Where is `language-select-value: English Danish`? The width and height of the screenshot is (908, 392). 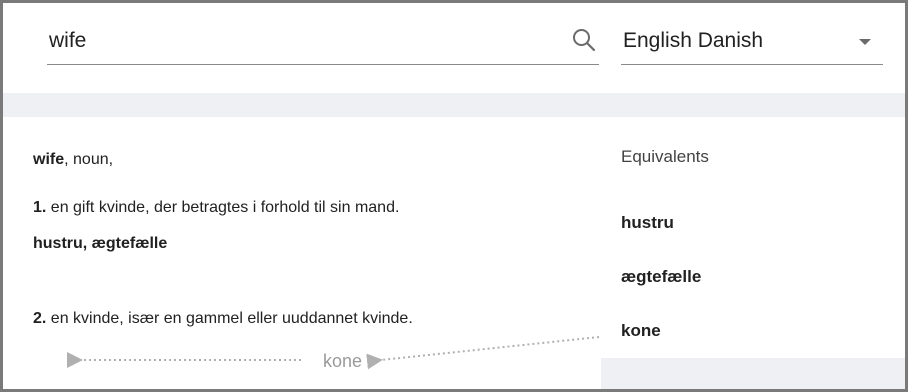 language-select-value: English Danish is located at coordinates (693, 40).